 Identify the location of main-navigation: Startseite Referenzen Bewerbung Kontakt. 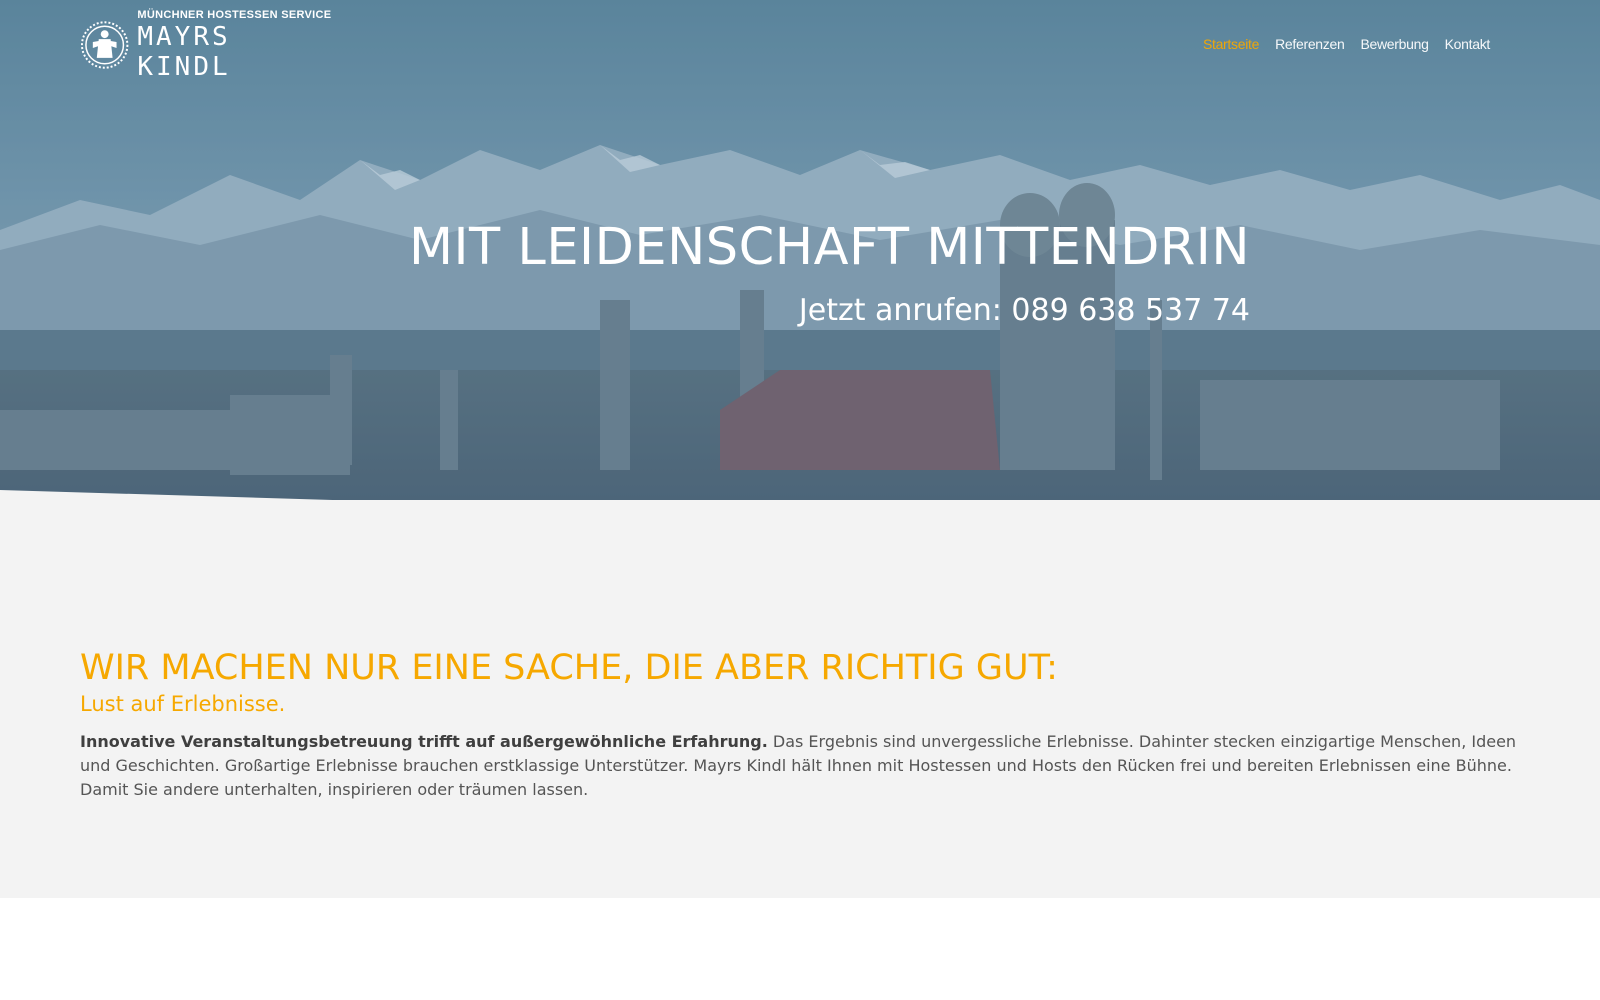
(1346, 44).